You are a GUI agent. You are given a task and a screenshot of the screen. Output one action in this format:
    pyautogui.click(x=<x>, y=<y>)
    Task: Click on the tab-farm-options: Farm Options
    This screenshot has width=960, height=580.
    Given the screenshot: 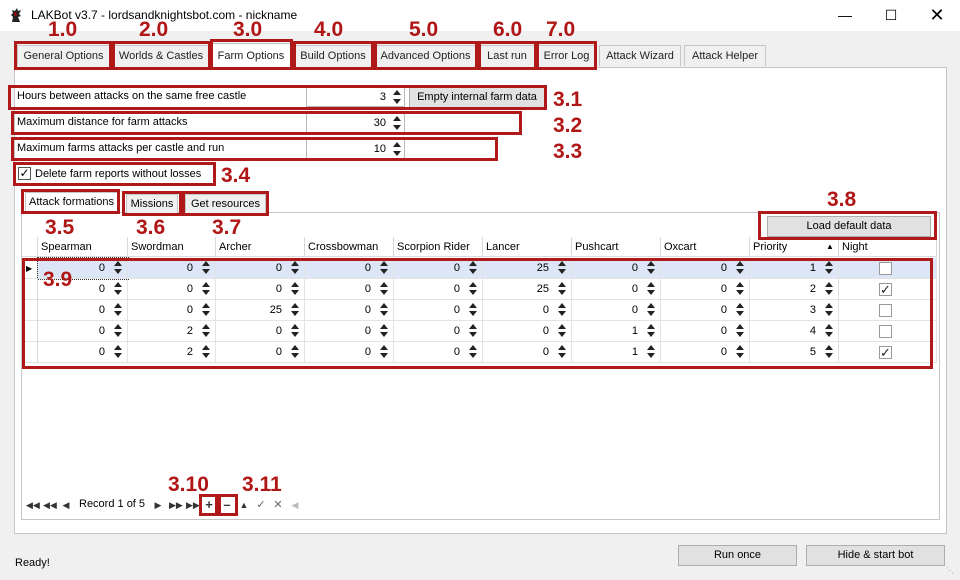 What is the action you would take?
    pyautogui.click(x=251, y=55)
    